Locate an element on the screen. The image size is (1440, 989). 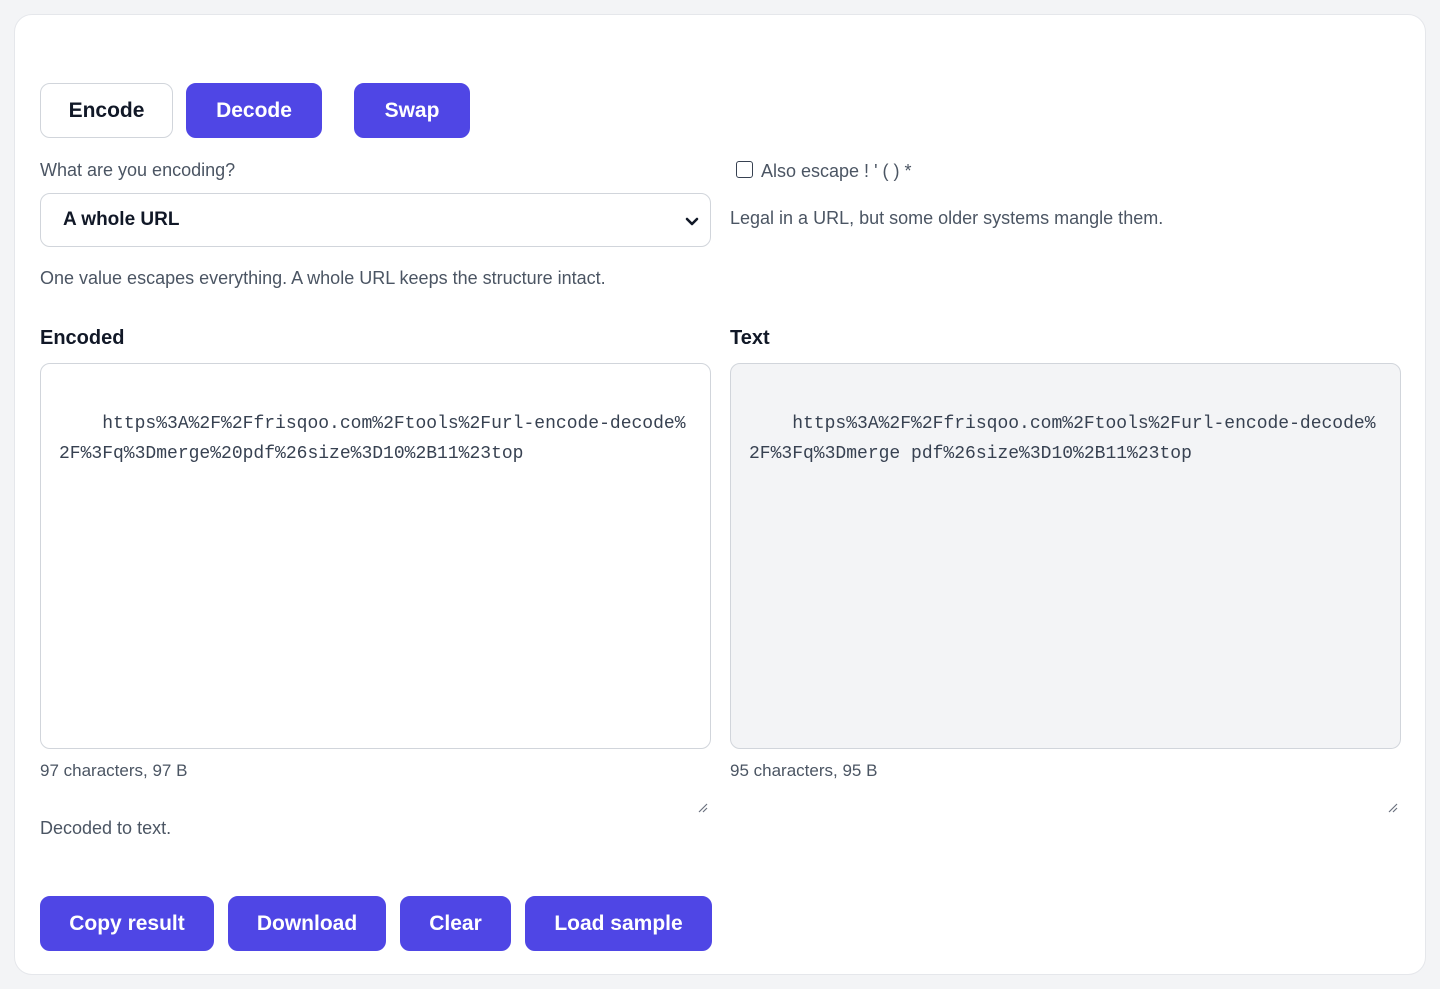
clear-button: Clear is located at coordinates (455, 923).